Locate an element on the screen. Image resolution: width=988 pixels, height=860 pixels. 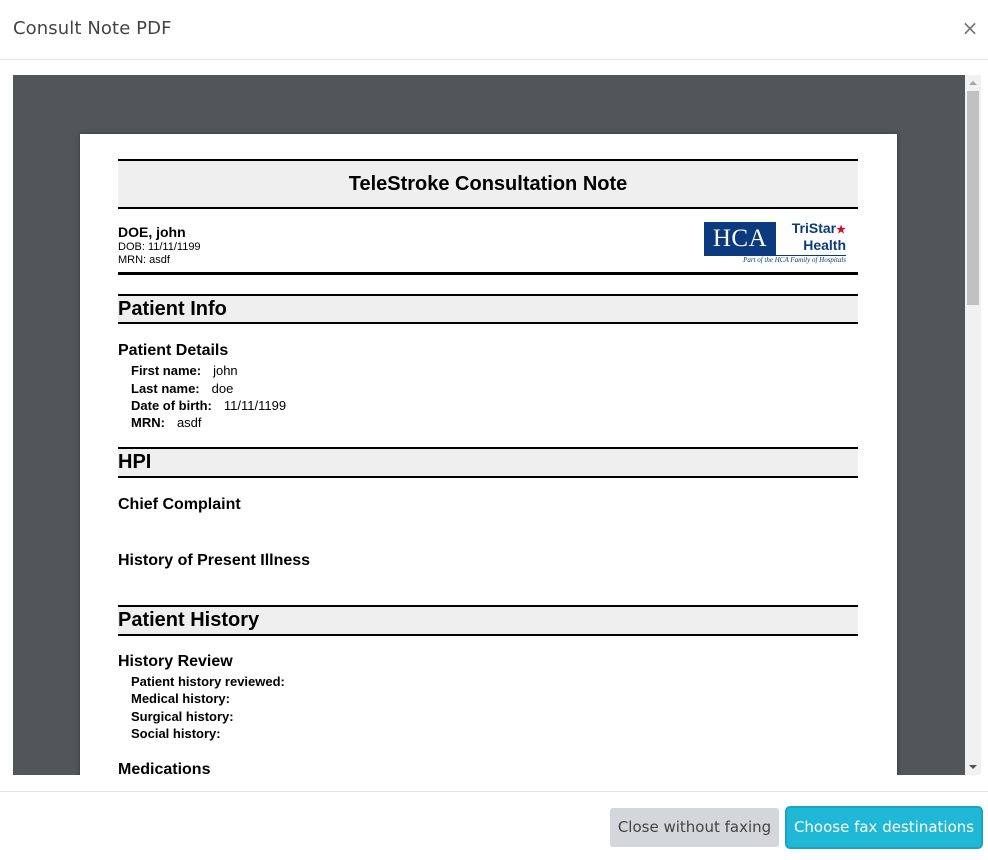
tristar-line2: Health is located at coordinates (824, 245).